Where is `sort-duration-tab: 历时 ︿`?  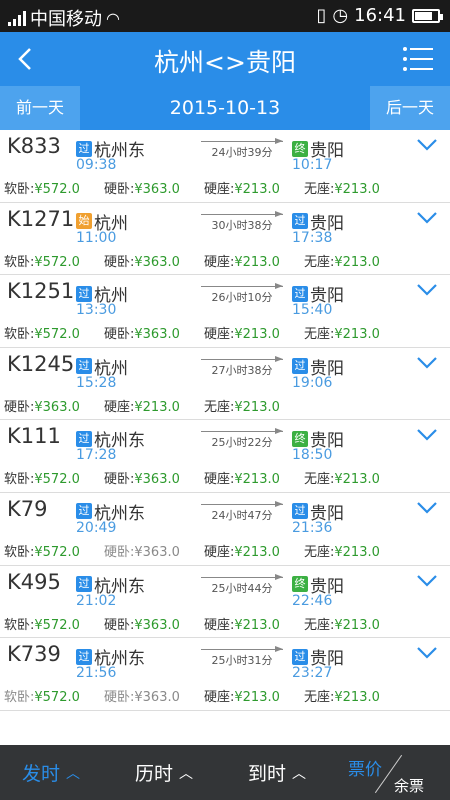
sort-duration-tab: 历时 ︿ is located at coordinates (164, 772).